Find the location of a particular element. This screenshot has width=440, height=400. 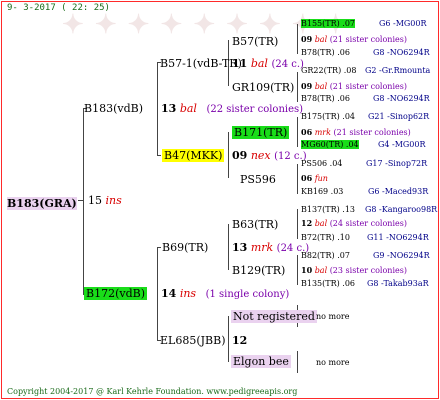

mother-num: 14 is located at coordinates (169, 293).